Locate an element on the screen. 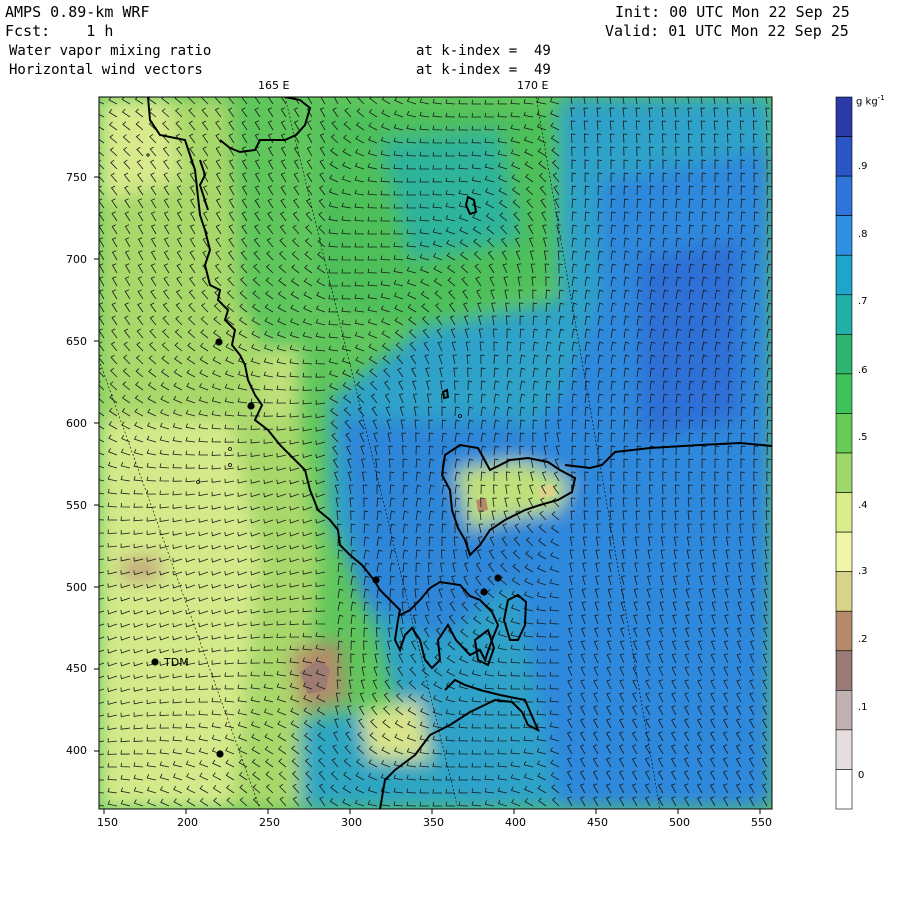 This screenshot has height=900, width=900. colorbar-label: .2 is located at coordinates (863, 639).